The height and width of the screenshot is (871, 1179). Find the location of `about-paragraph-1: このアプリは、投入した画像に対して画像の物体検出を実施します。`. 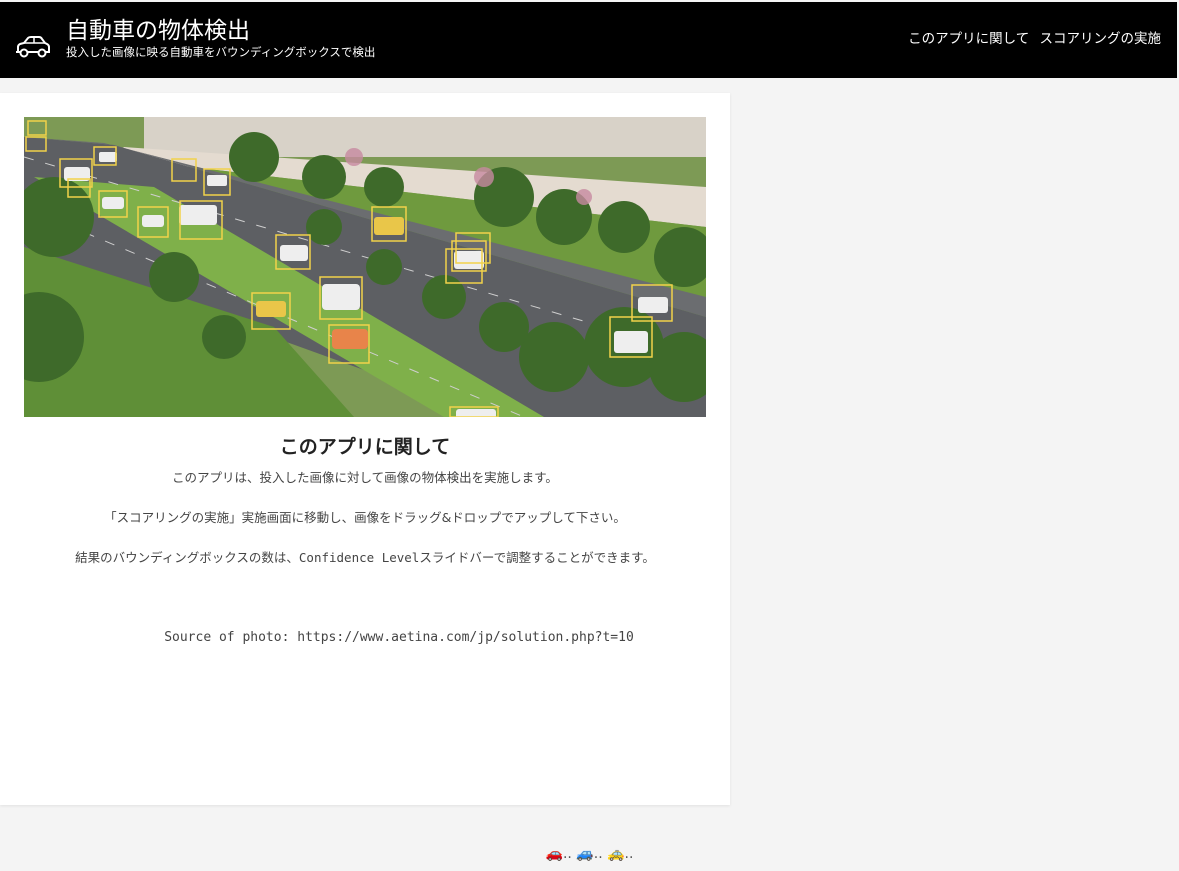

about-paragraph-1: このアプリは、投入した画像に対して画像の物体検出を実施します。 is located at coordinates (365, 477).